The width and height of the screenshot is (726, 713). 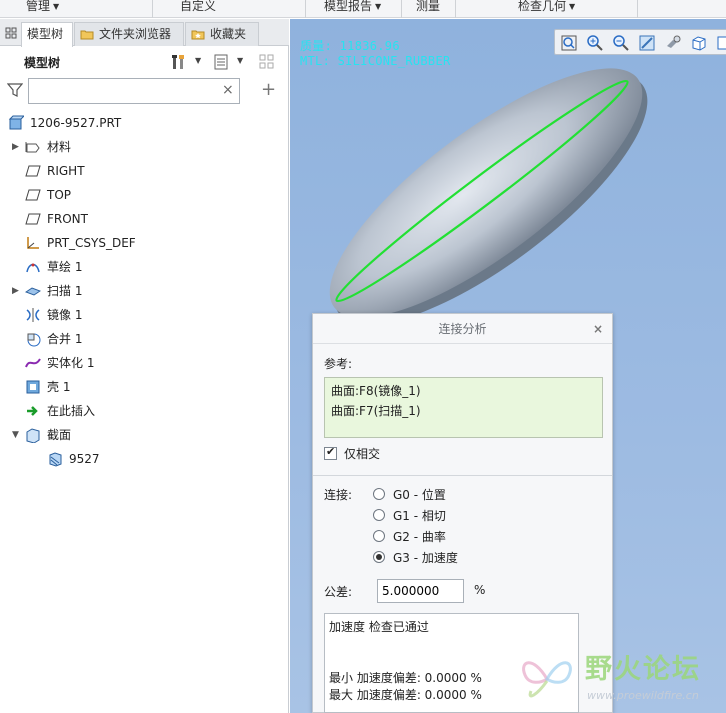 I want to click on tab-model-tree-label: 模型树, so click(x=45, y=34).